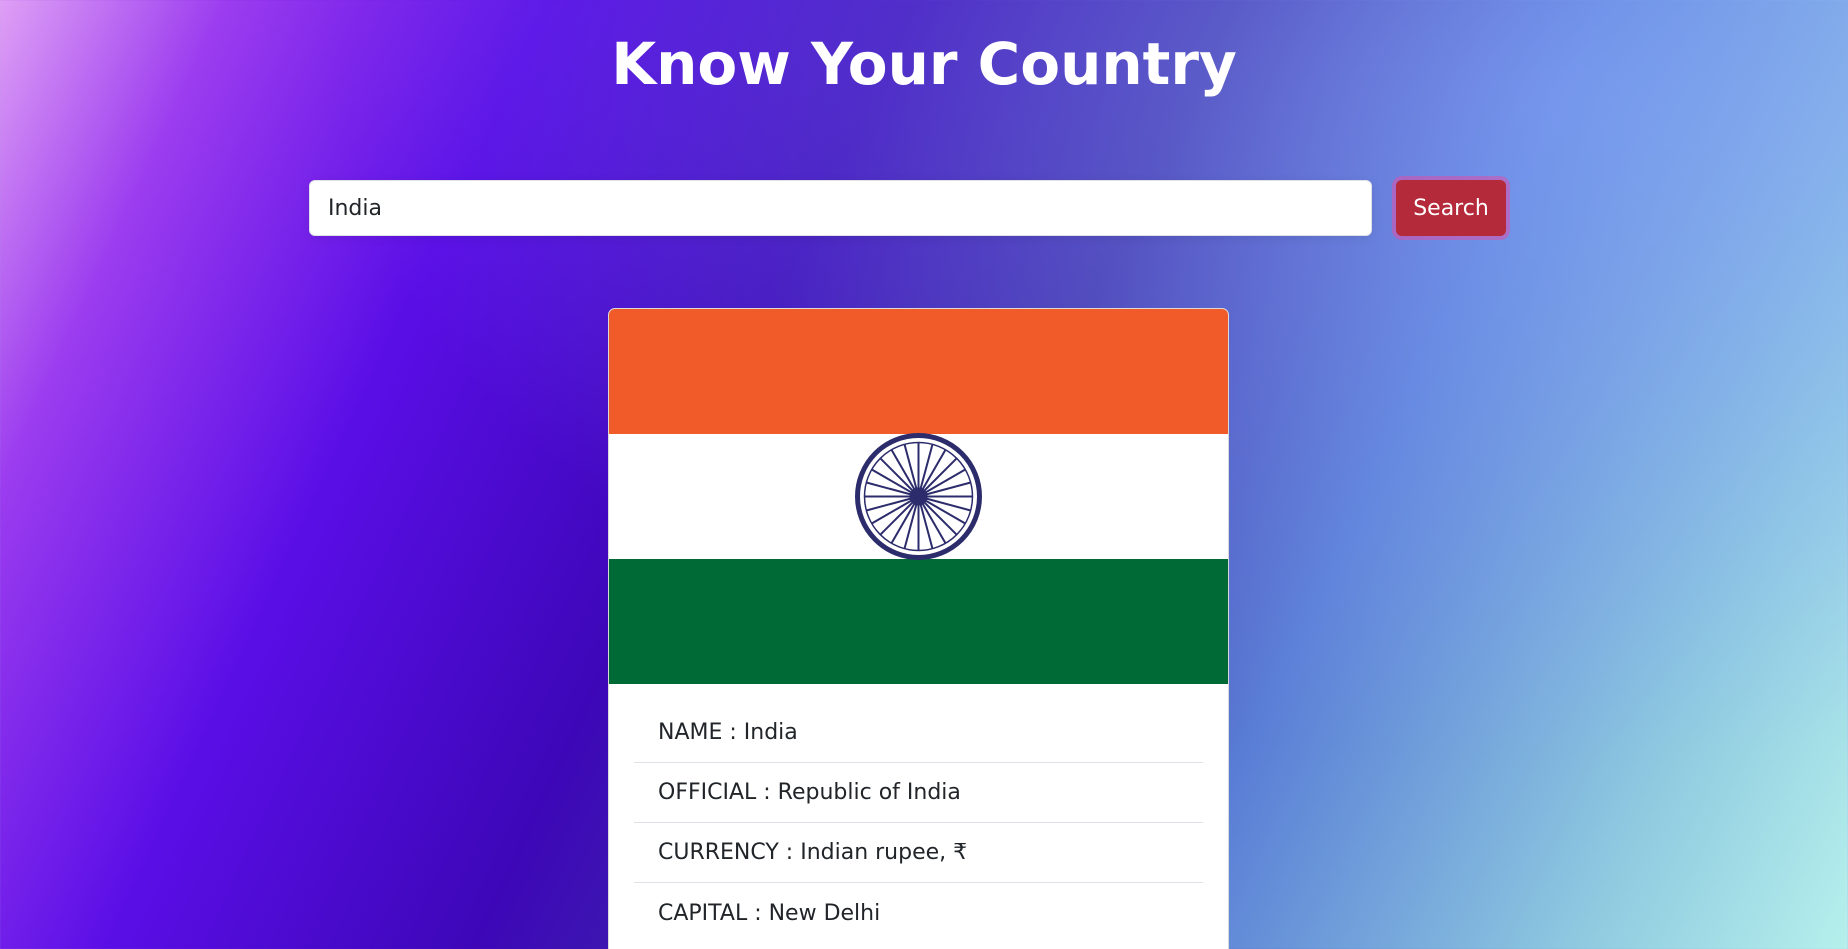 The width and height of the screenshot is (1848, 949). I want to click on detail-currency: CURRENCY : Indian rupee, ₹, so click(918, 853).